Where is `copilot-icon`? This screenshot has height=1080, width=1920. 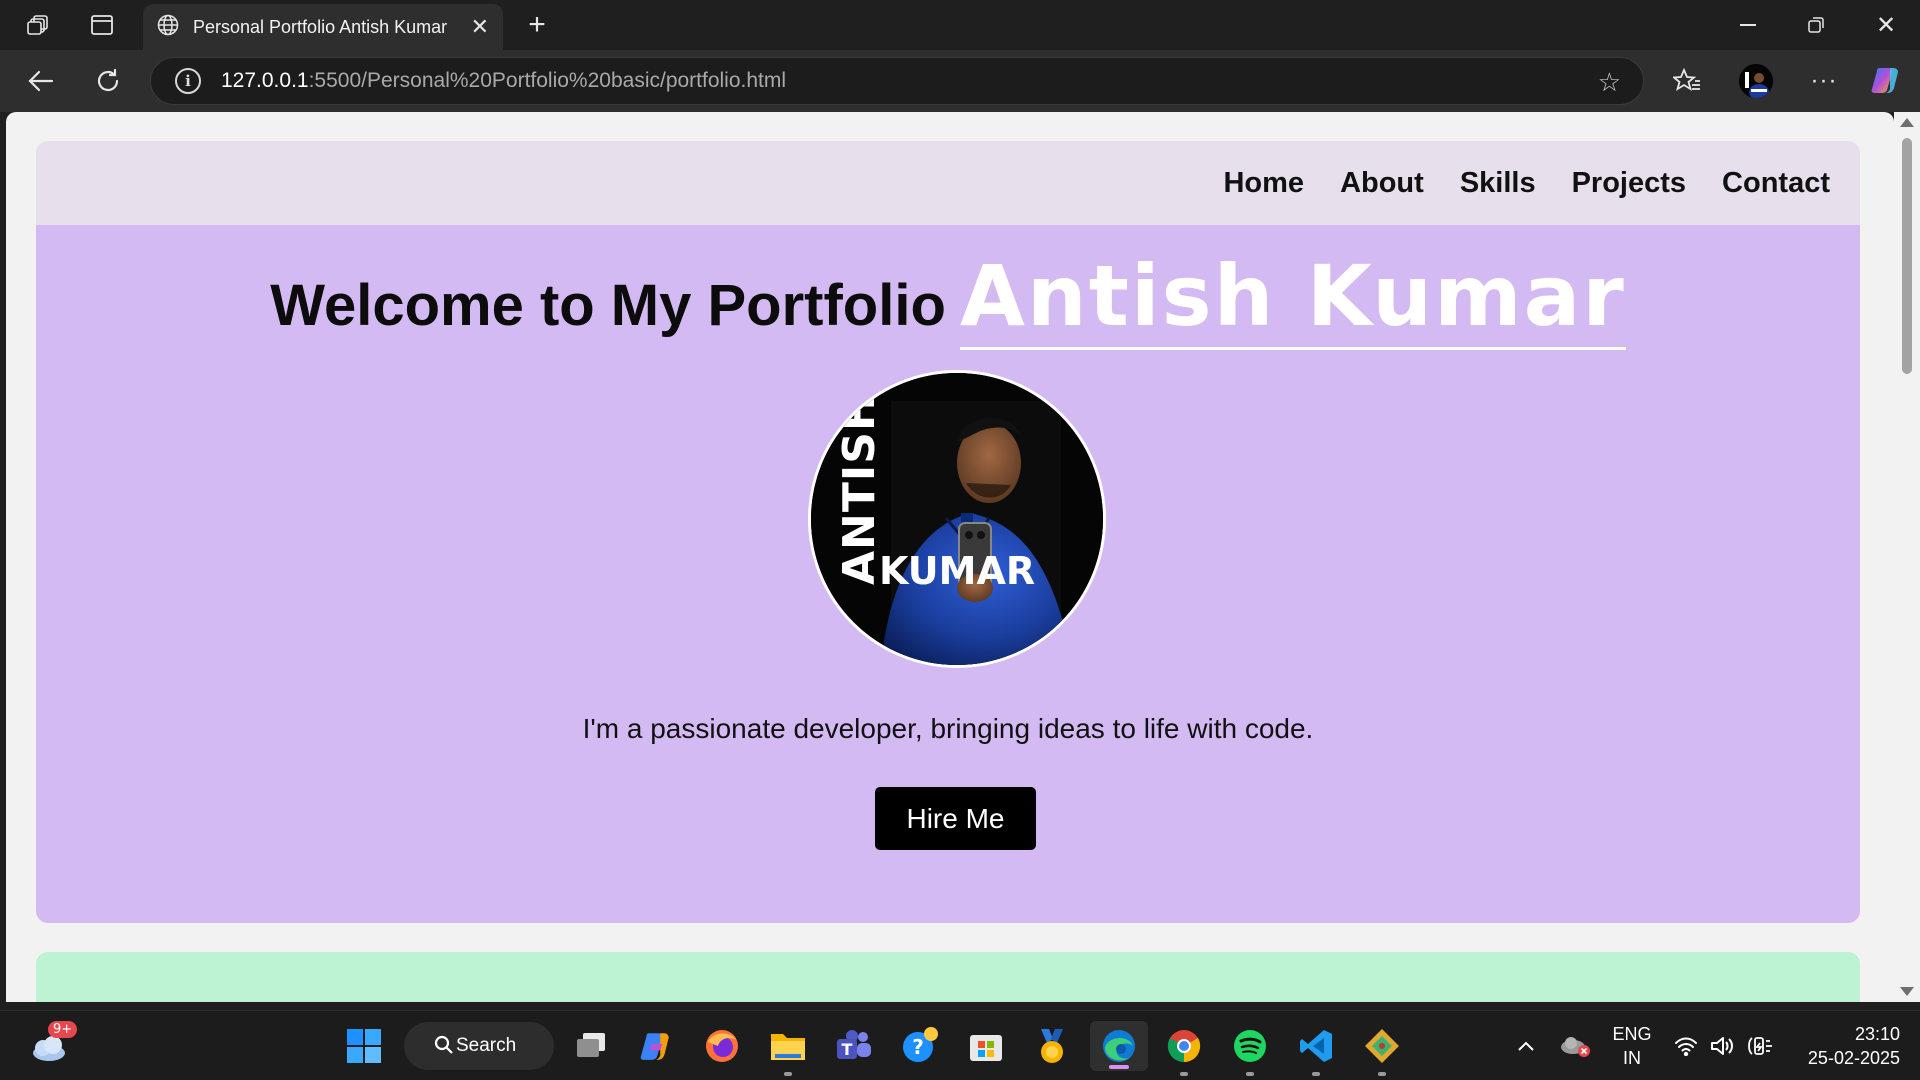 copilot-icon is located at coordinates (1886, 80).